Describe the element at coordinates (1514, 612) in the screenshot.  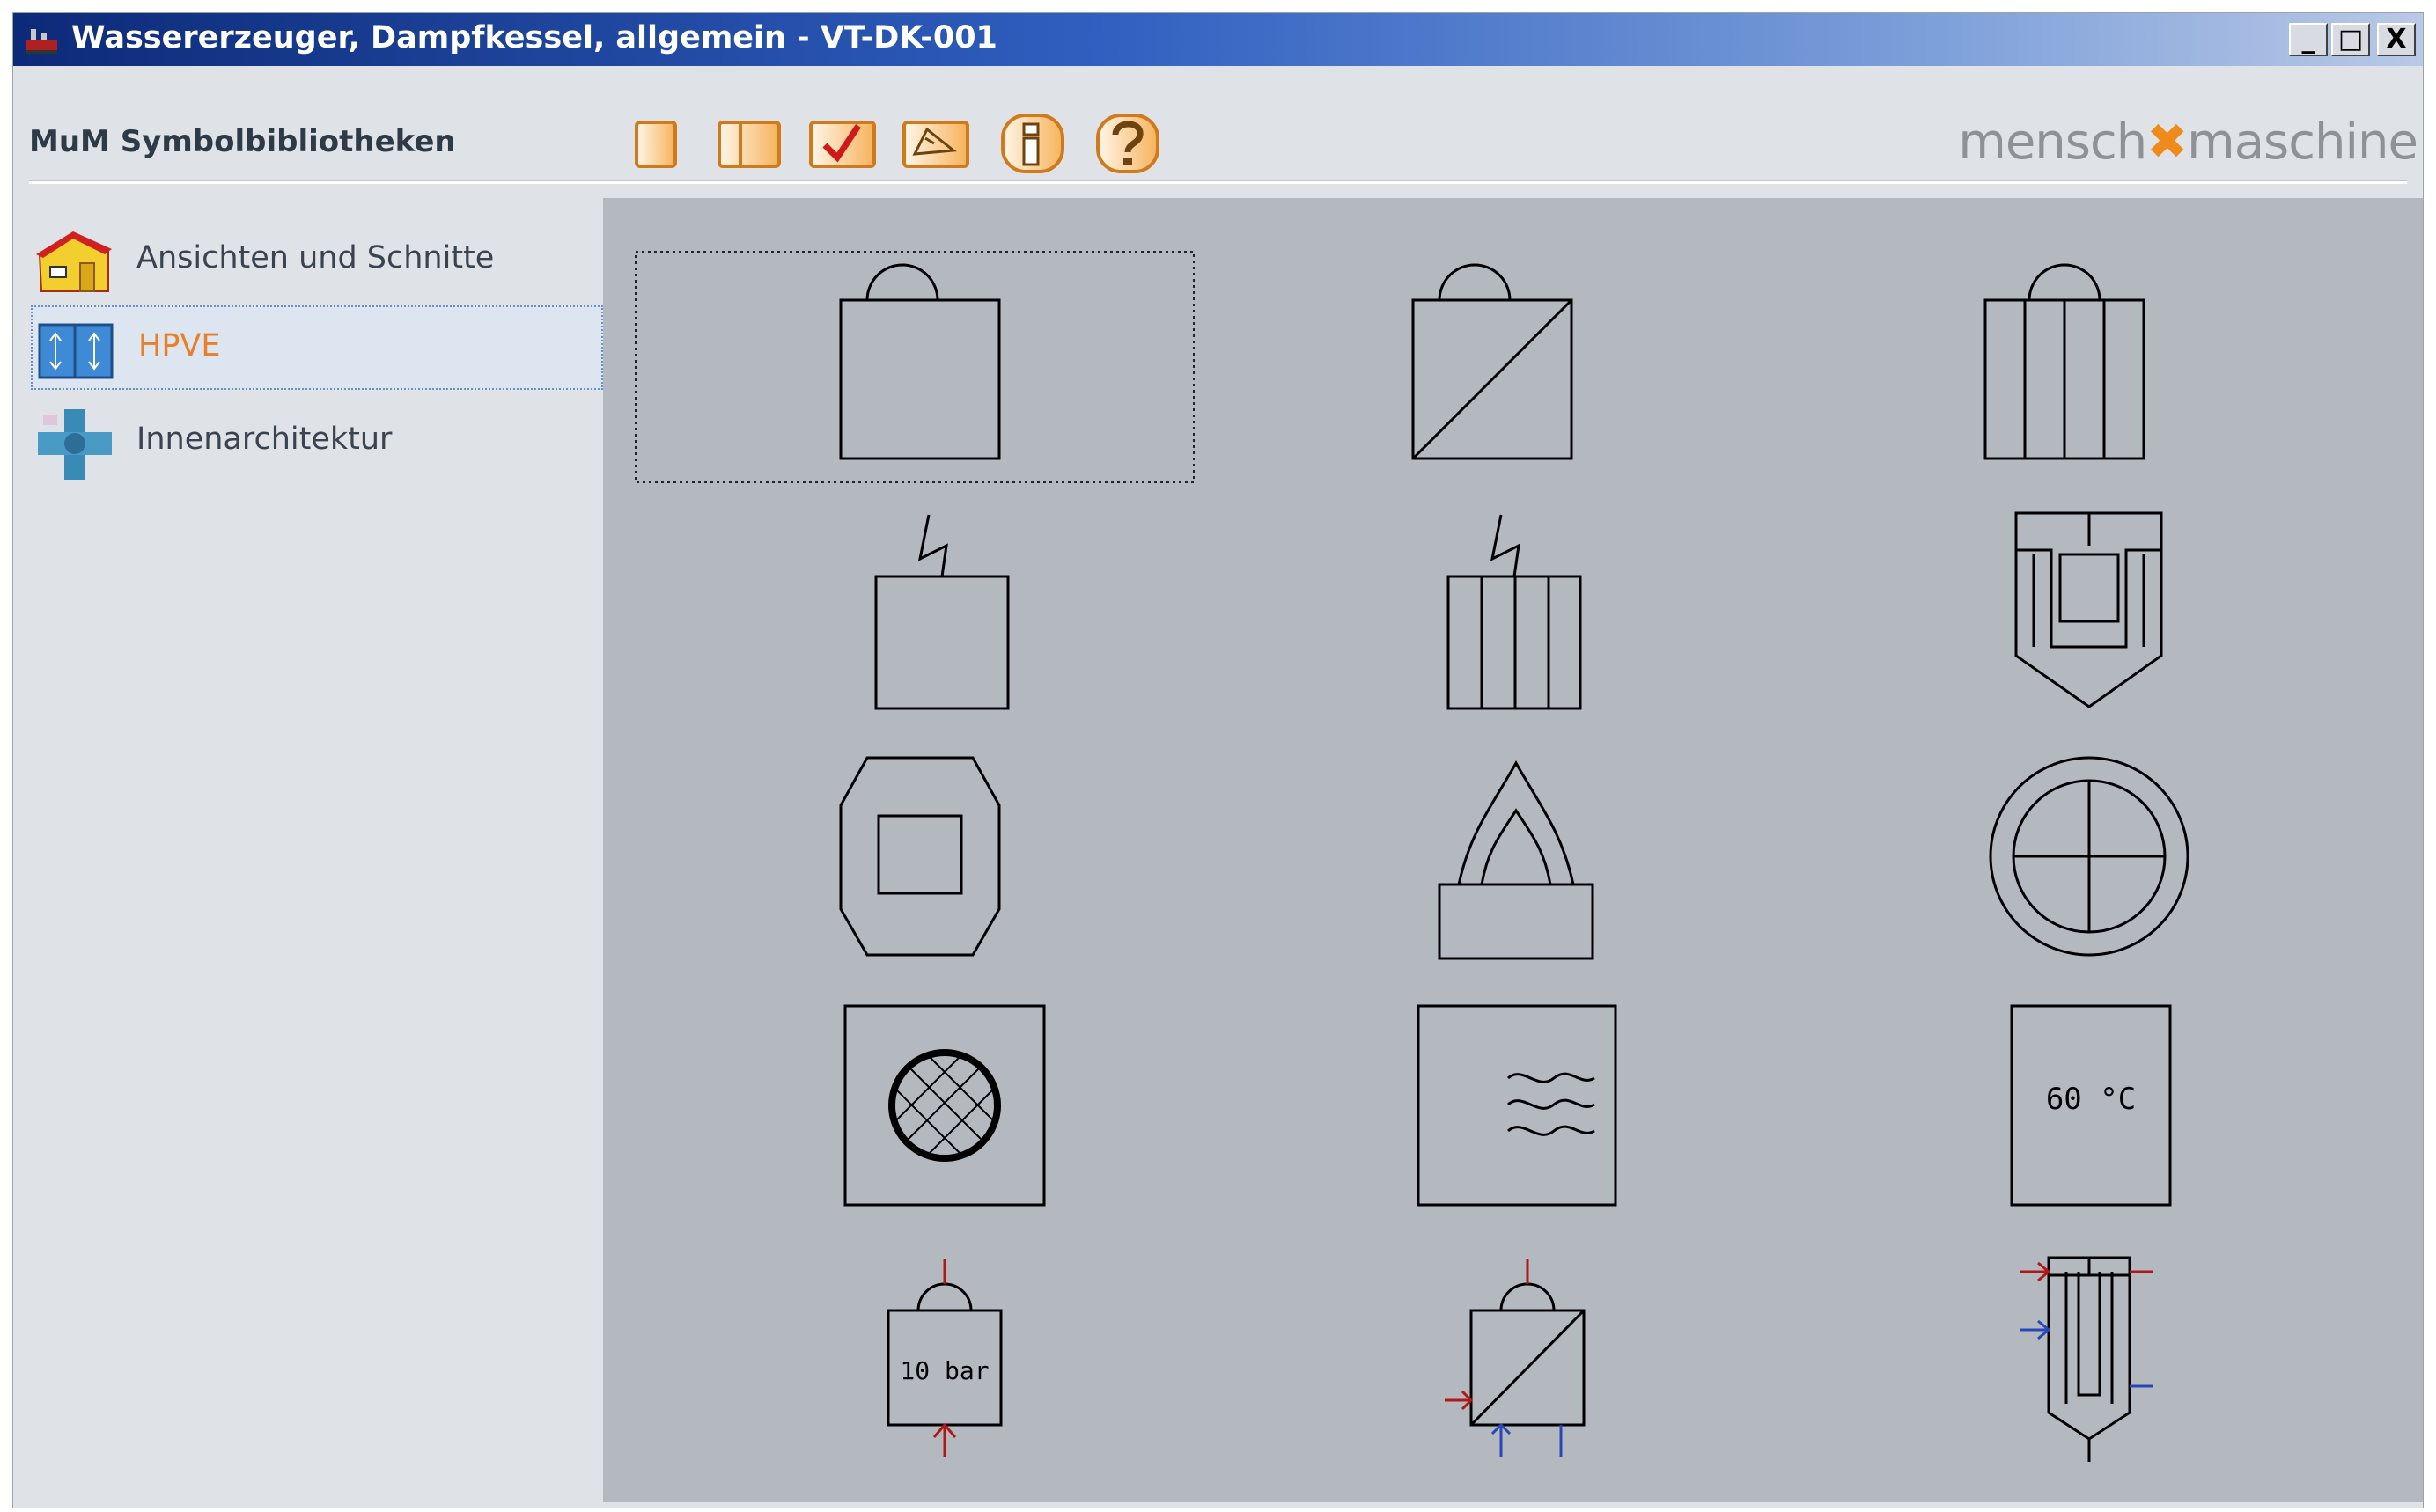
I see `electric-ribbed-boiler-symbol` at that location.